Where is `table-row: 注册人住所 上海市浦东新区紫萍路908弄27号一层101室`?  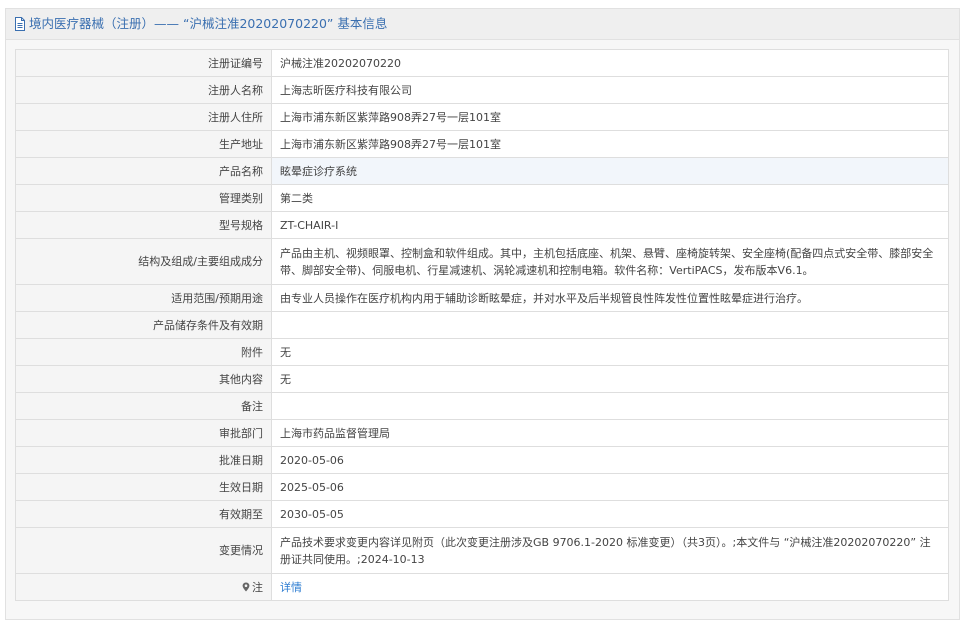
table-row: 注册人住所 上海市浦东新区紫萍路908弄27号一层101室 is located at coordinates (482, 117).